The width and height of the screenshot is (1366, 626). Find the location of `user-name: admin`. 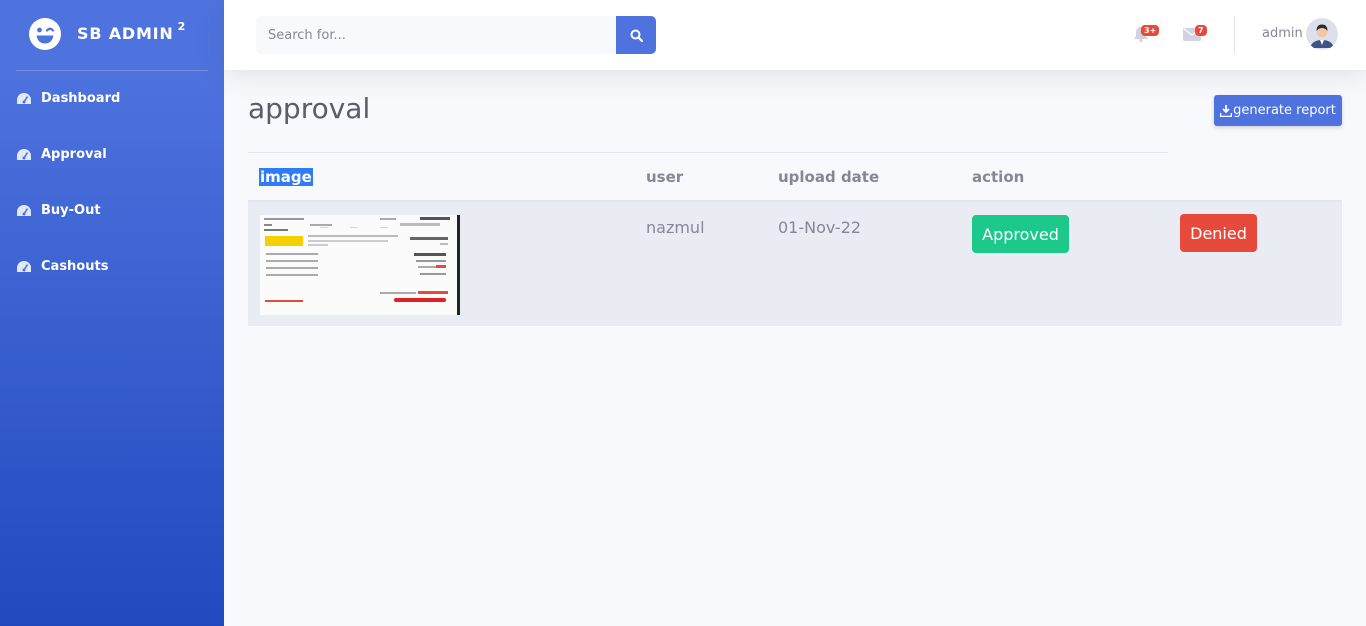

user-name: admin is located at coordinates (1282, 33).